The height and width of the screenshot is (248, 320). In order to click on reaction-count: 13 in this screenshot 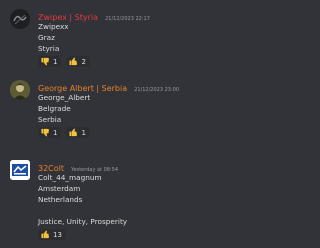, I will do `click(57, 234)`.